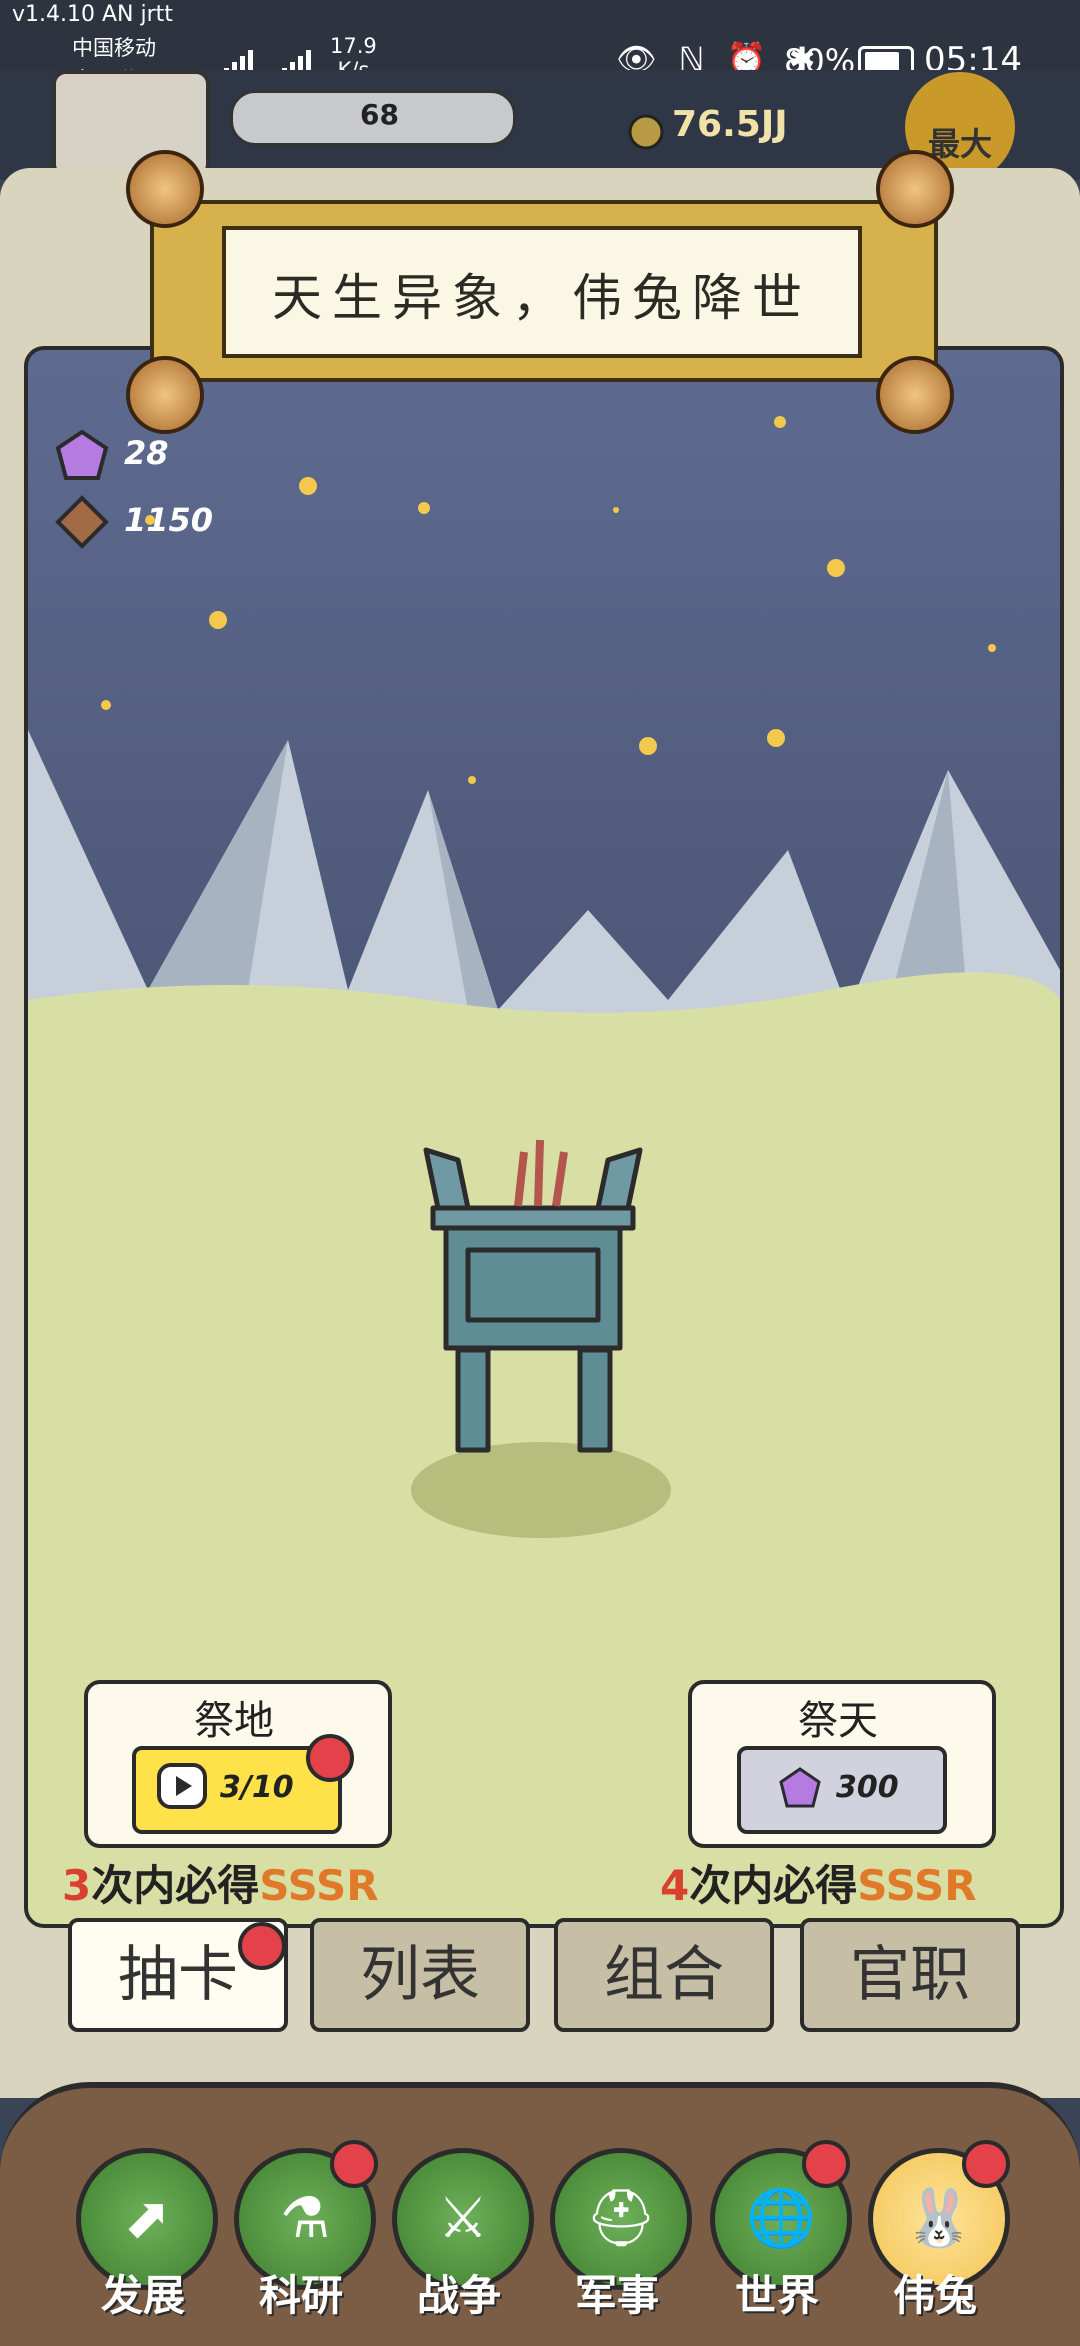 The height and width of the screenshot is (2346, 1080). Describe the element at coordinates (664, 1975) in the screenshot. I see `tab-combo: 组合` at that location.